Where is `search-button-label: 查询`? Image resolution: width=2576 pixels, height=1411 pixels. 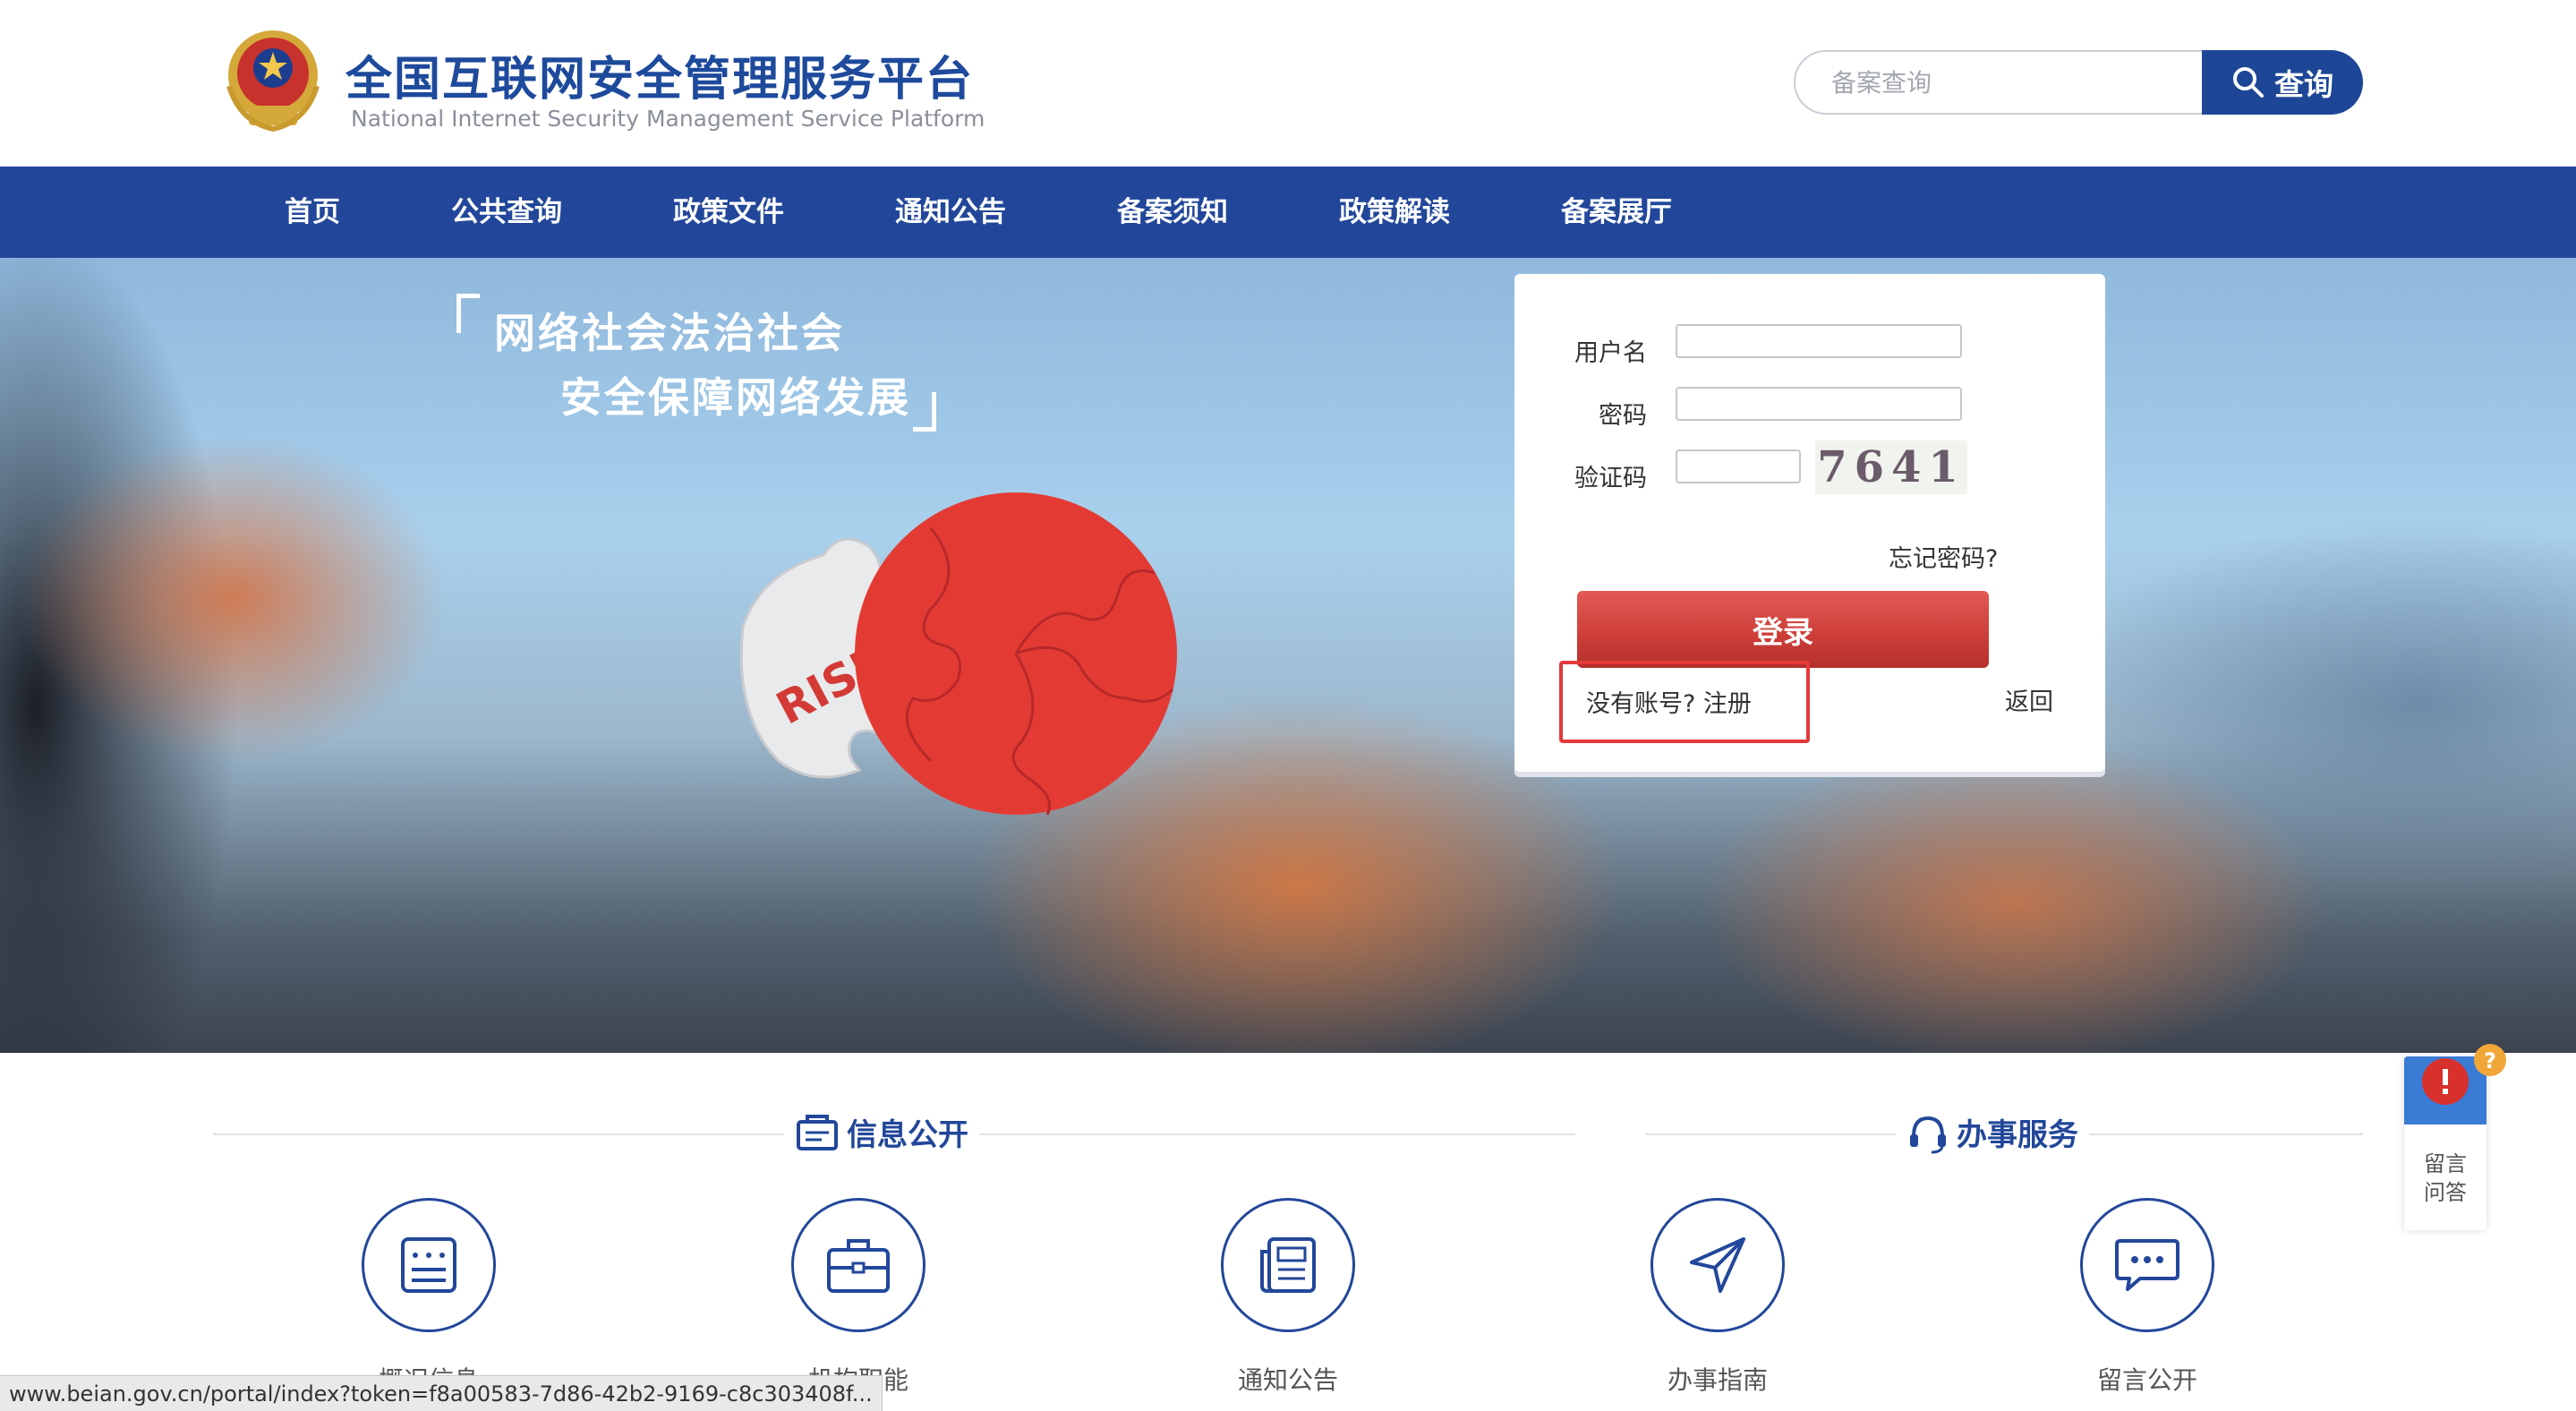 search-button-label: 查询 is located at coordinates (2303, 84).